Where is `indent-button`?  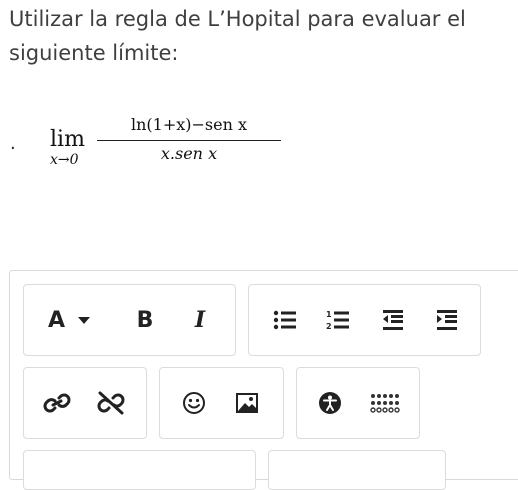 indent-button is located at coordinates (447, 320).